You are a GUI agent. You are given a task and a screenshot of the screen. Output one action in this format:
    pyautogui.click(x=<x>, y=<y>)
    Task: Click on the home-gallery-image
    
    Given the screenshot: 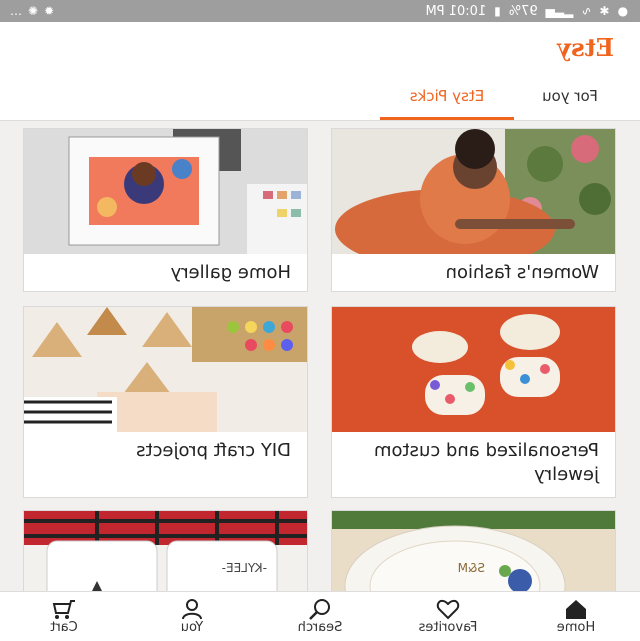 What is the action you would take?
    pyautogui.click(x=165, y=191)
    